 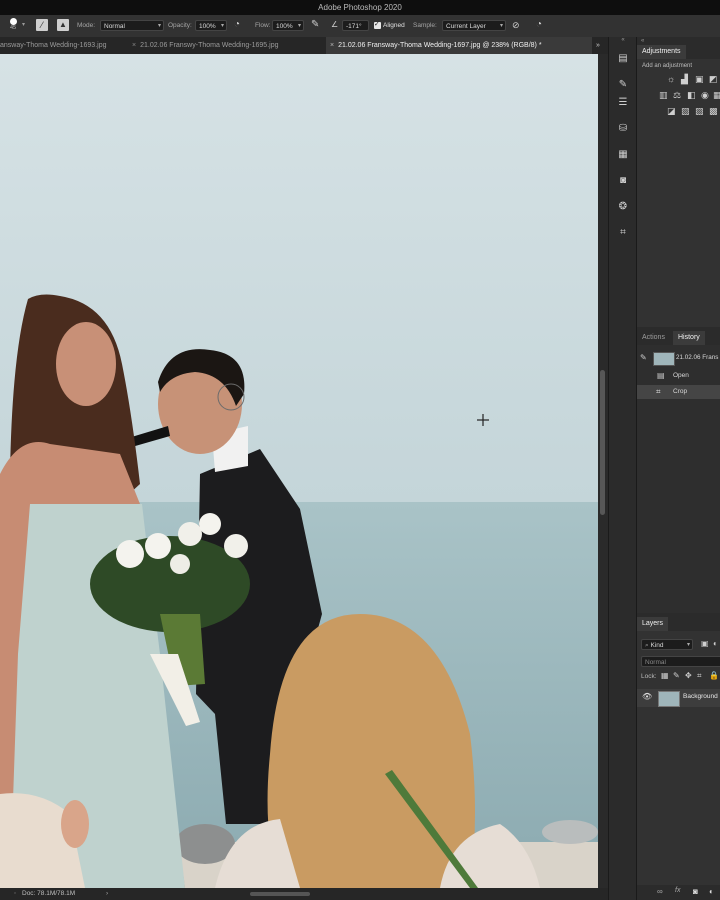 What do you see at coordinates (667, 644) in the screenshot?
I see `layer-filter-select: ⌕ Kind ▾` at bounding box center [667, 644].